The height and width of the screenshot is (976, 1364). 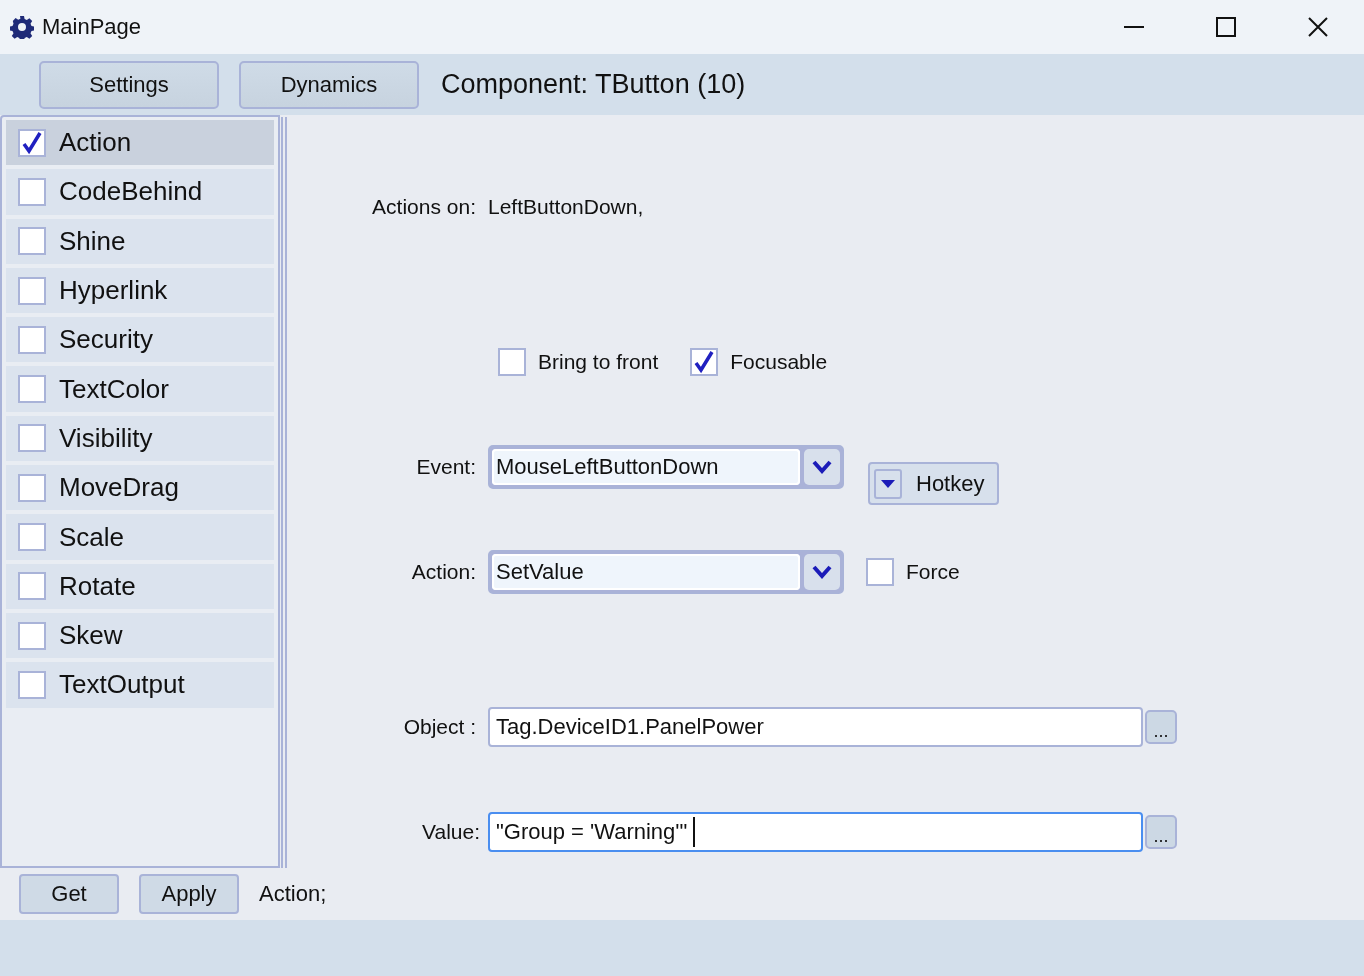 I want to click on toolbar-button: Settings, so click(x=129, y=84).